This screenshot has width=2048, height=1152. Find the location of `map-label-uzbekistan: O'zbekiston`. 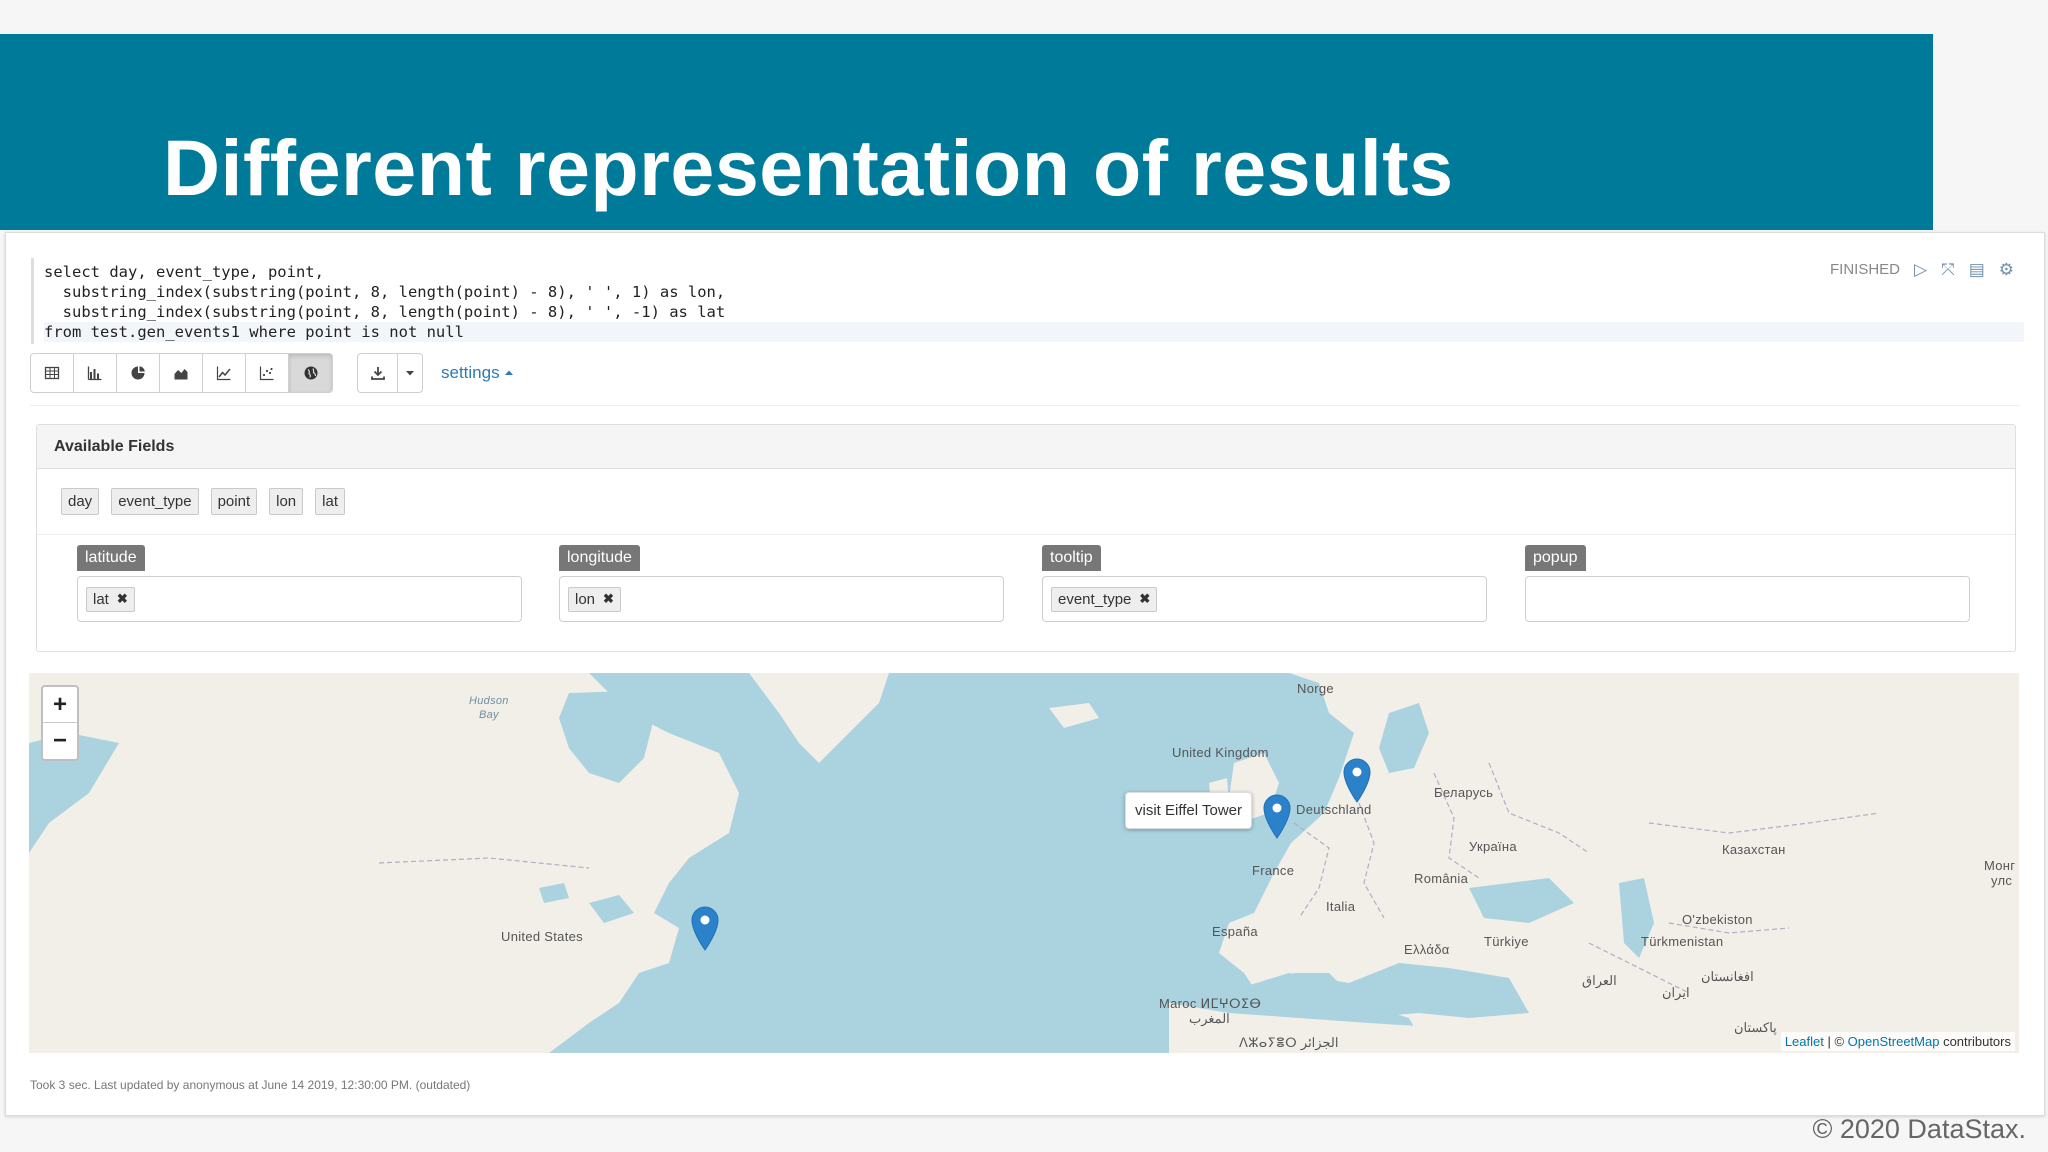

map-label-uzbekistan: O'zbekiston is located at coordinates (1717, 919).